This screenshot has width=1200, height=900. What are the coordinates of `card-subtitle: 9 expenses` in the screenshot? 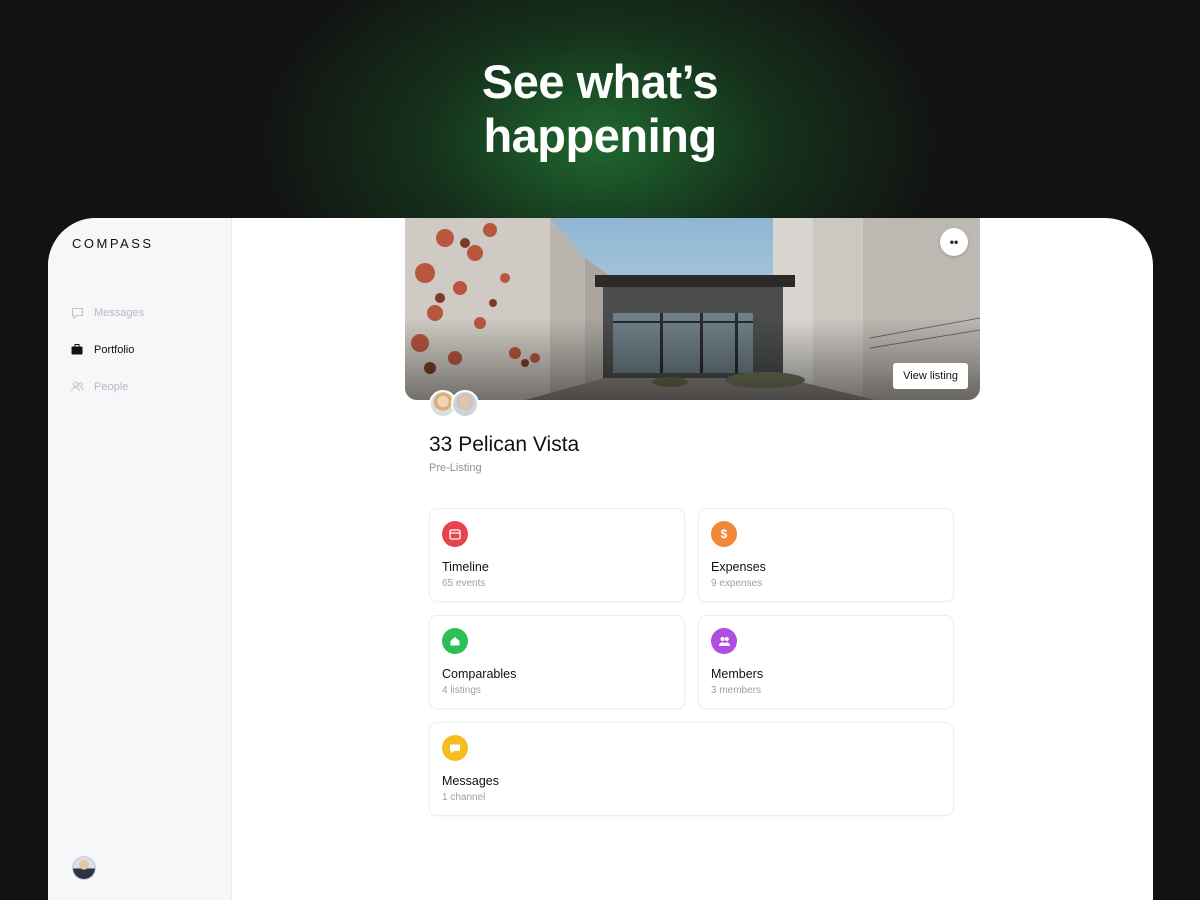 It's located at (737, 583).